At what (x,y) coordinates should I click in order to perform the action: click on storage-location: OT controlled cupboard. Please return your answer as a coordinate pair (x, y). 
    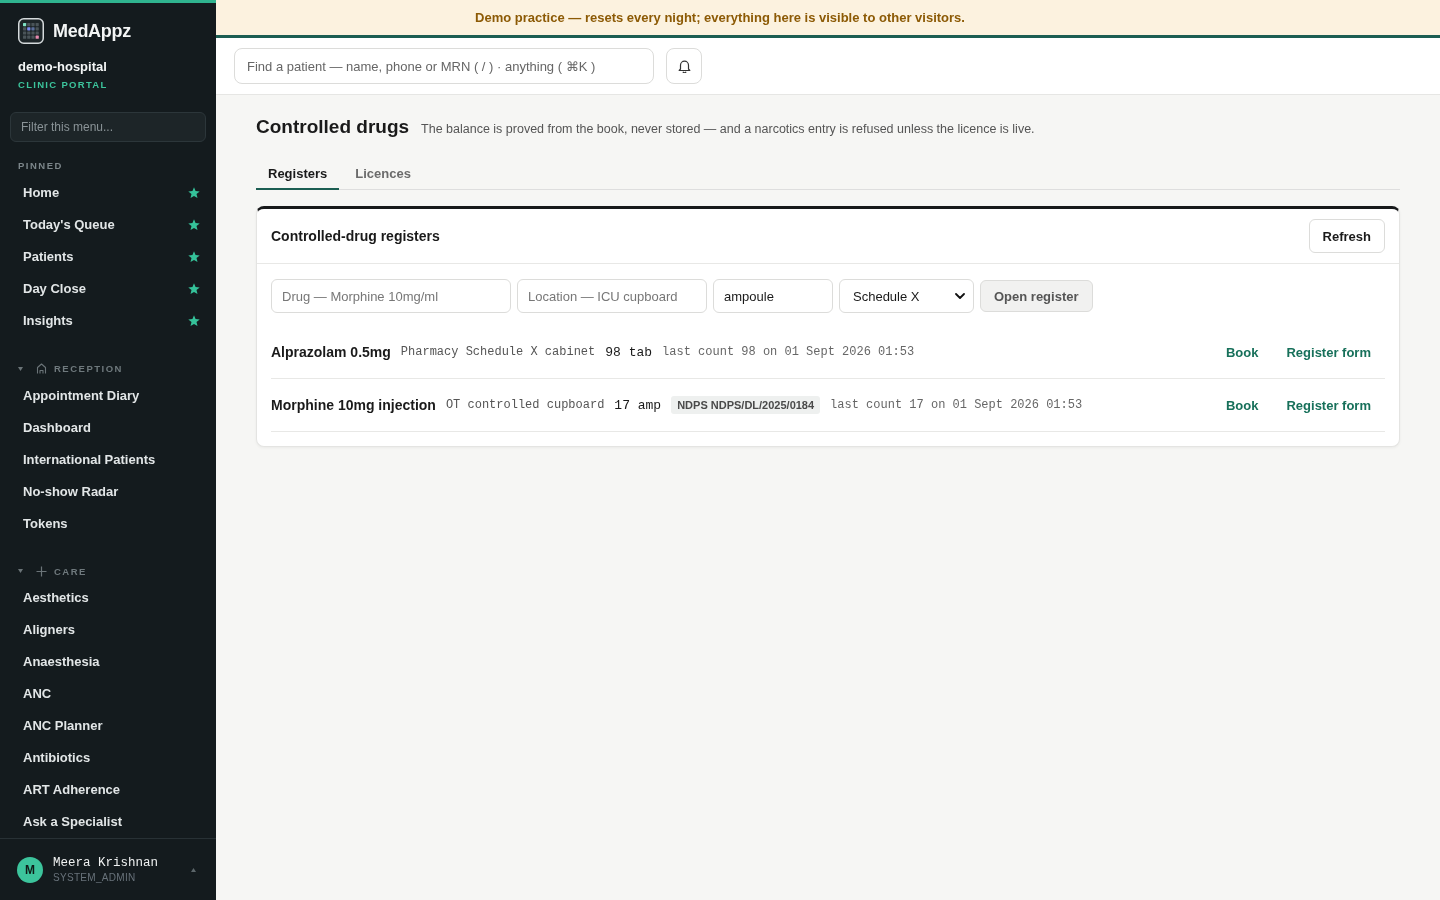
    Looking at the image, I should click on (525, 405).